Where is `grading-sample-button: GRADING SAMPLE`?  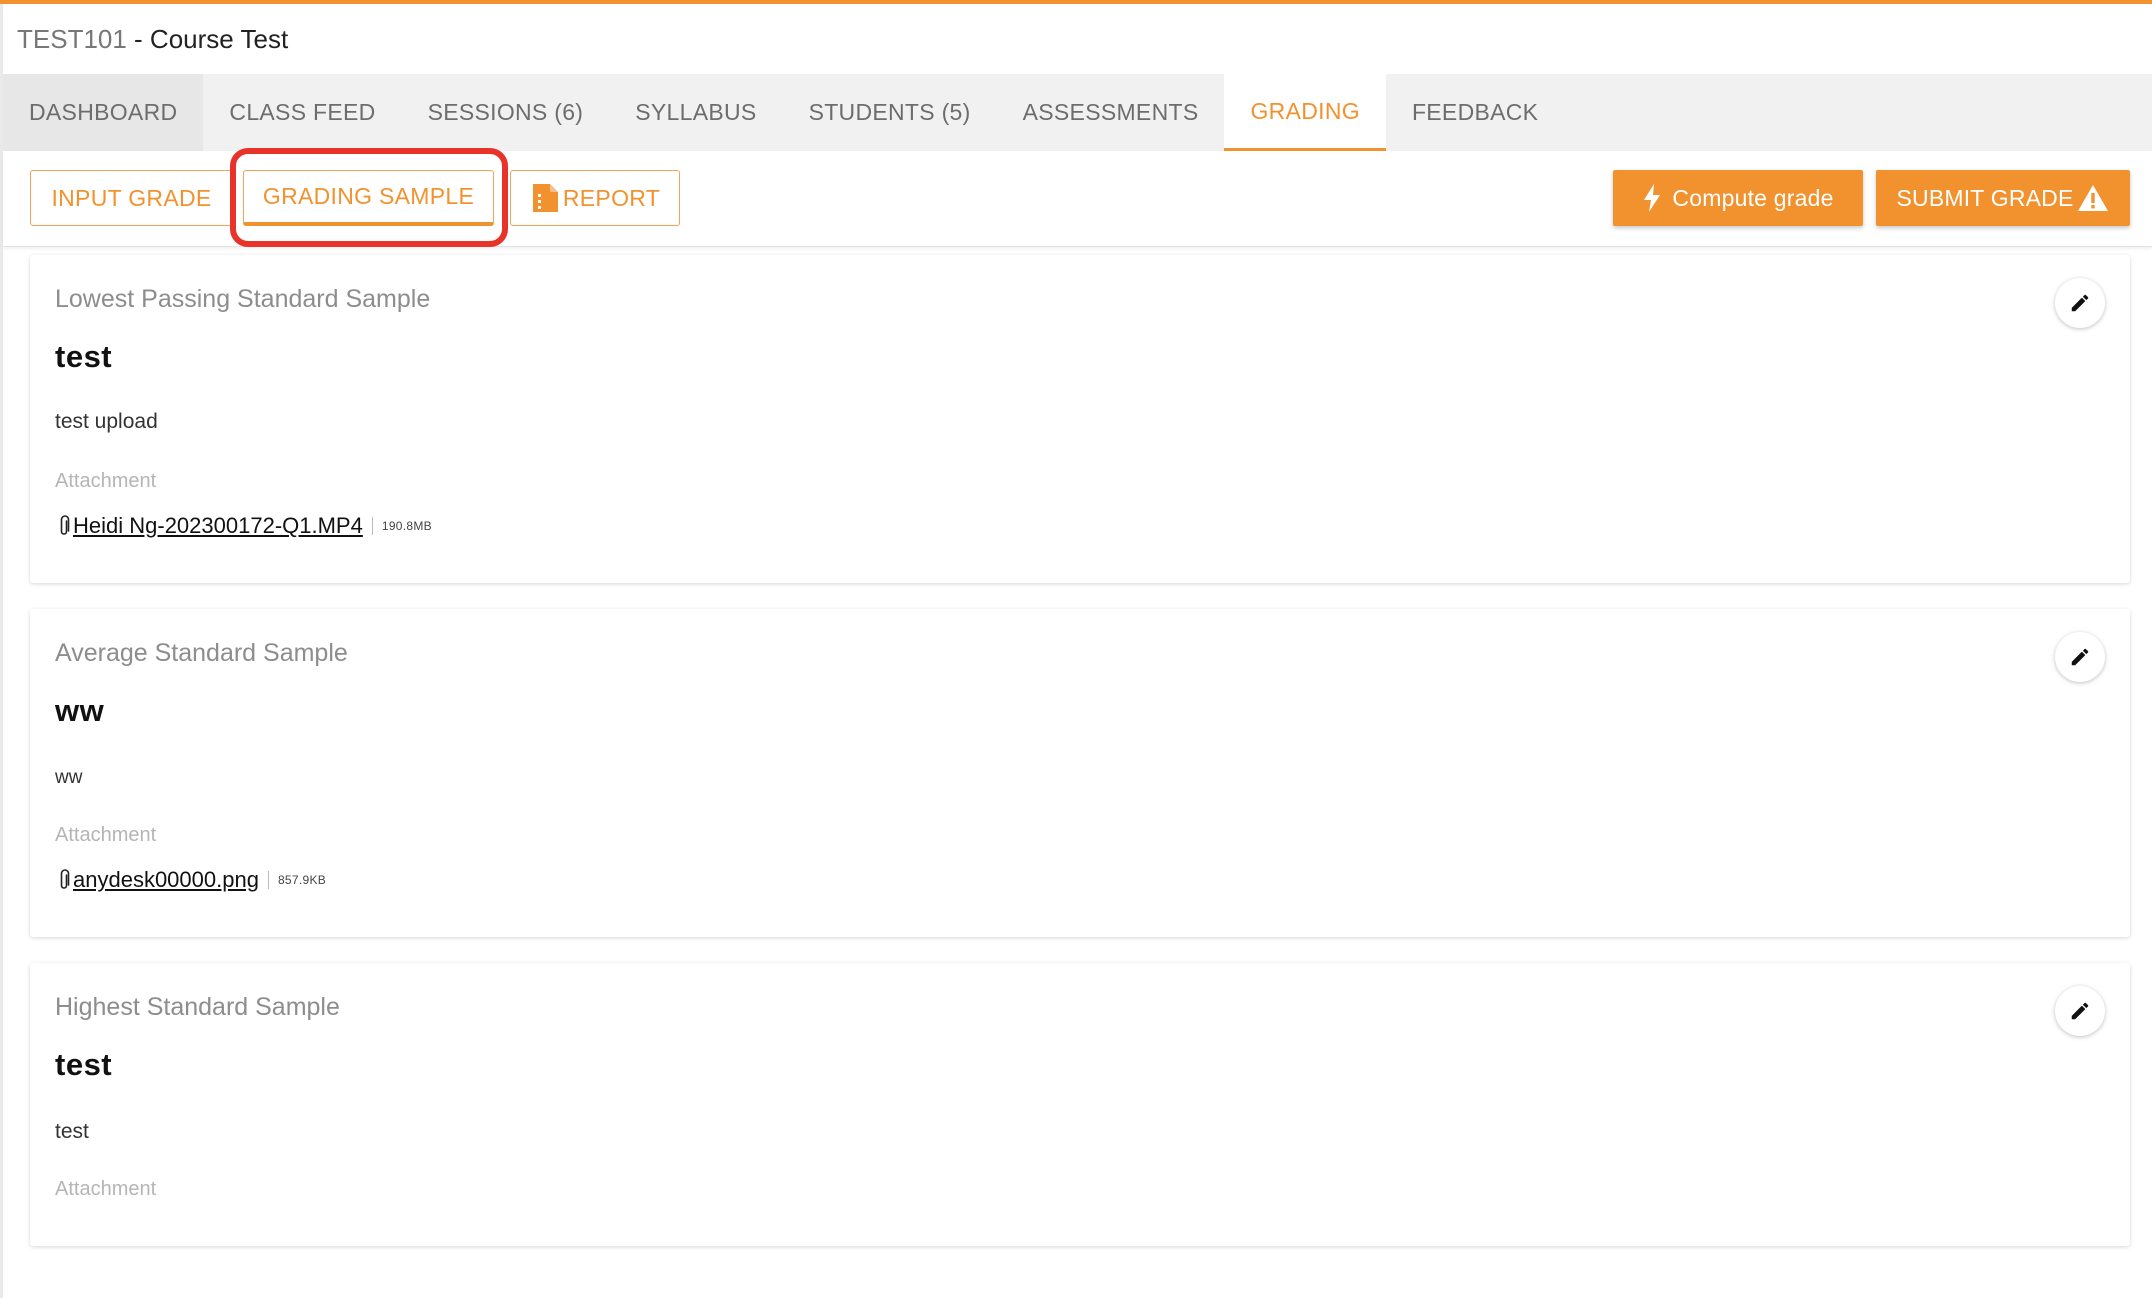 grading-sample-button: GRADING SAMPLE is located at coordinates (368, 198).